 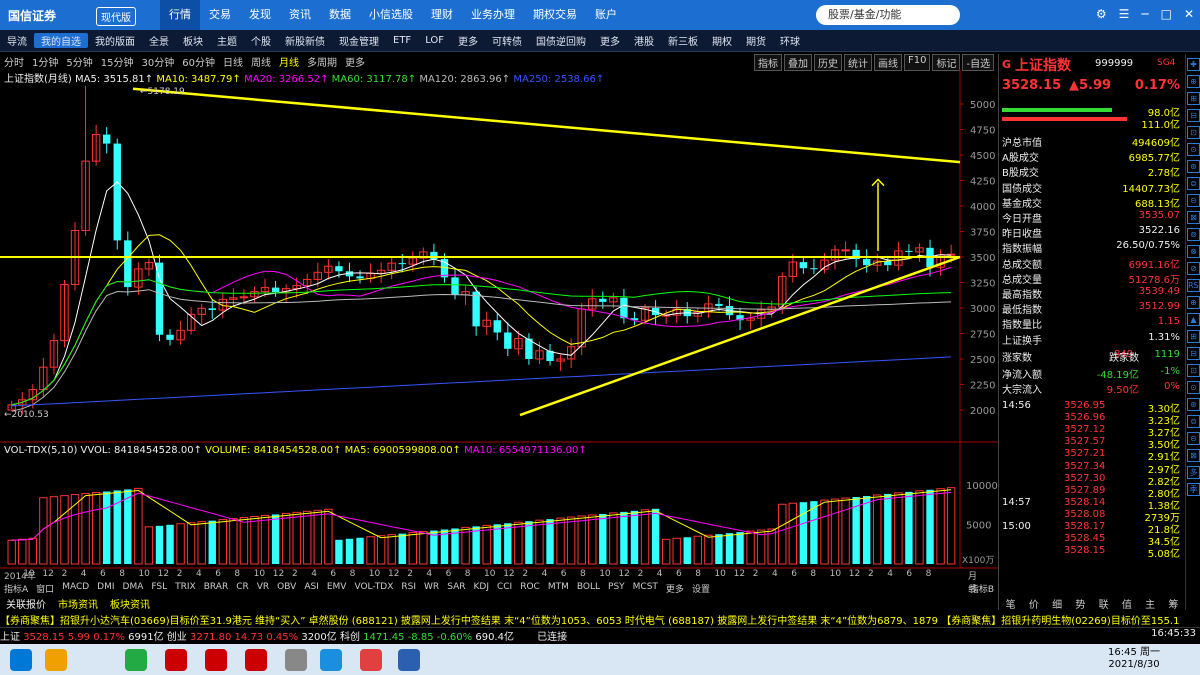 What do you see at coordinates (434, 40) in the screenshot?
I see `toolbar-item: LOF` at bounding box center [434, 40].